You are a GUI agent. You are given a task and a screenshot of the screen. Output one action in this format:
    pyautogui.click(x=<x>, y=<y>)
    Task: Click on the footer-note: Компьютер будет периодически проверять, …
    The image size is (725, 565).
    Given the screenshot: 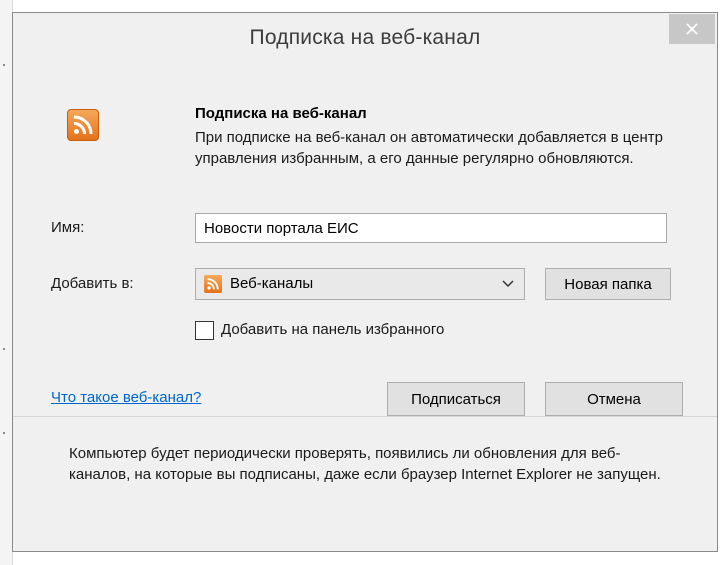 What is the action you would take?
    pyautogui.click(x=365, y=464)
    